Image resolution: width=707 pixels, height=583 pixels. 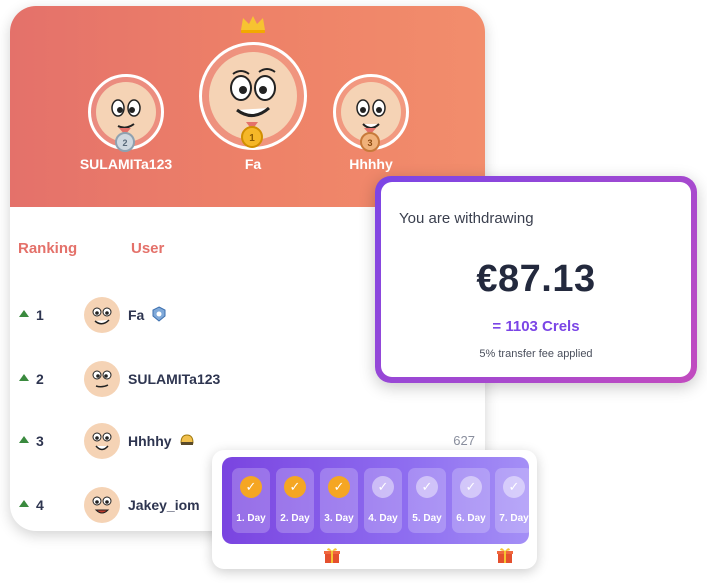 What do you see at coordinates (253, 24) in the screenshot?
I see `crown-icon` at bounding box center [253, 24].